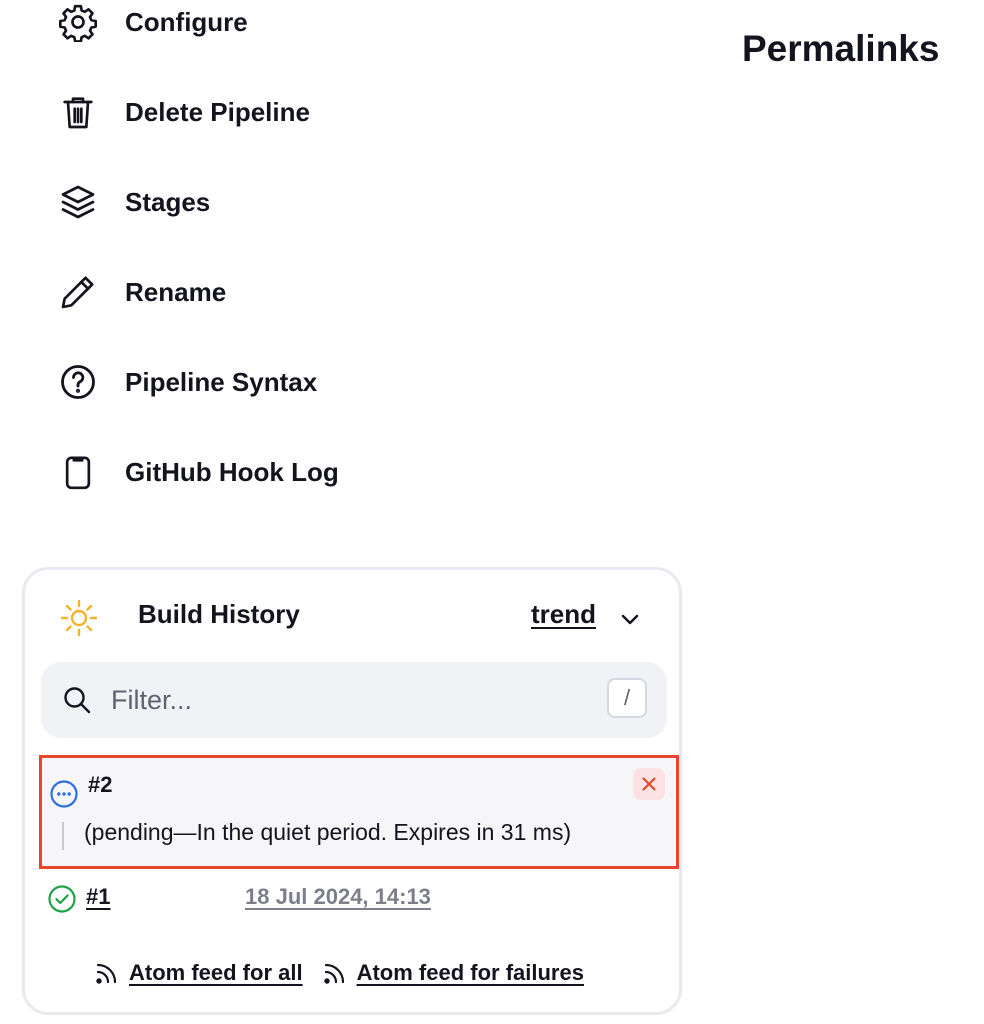 The height and width of the screenshot is (1024, 984). Describe the element at coordinates (64, 794) in the screenshot. I see `pending-status-icon` at that location.